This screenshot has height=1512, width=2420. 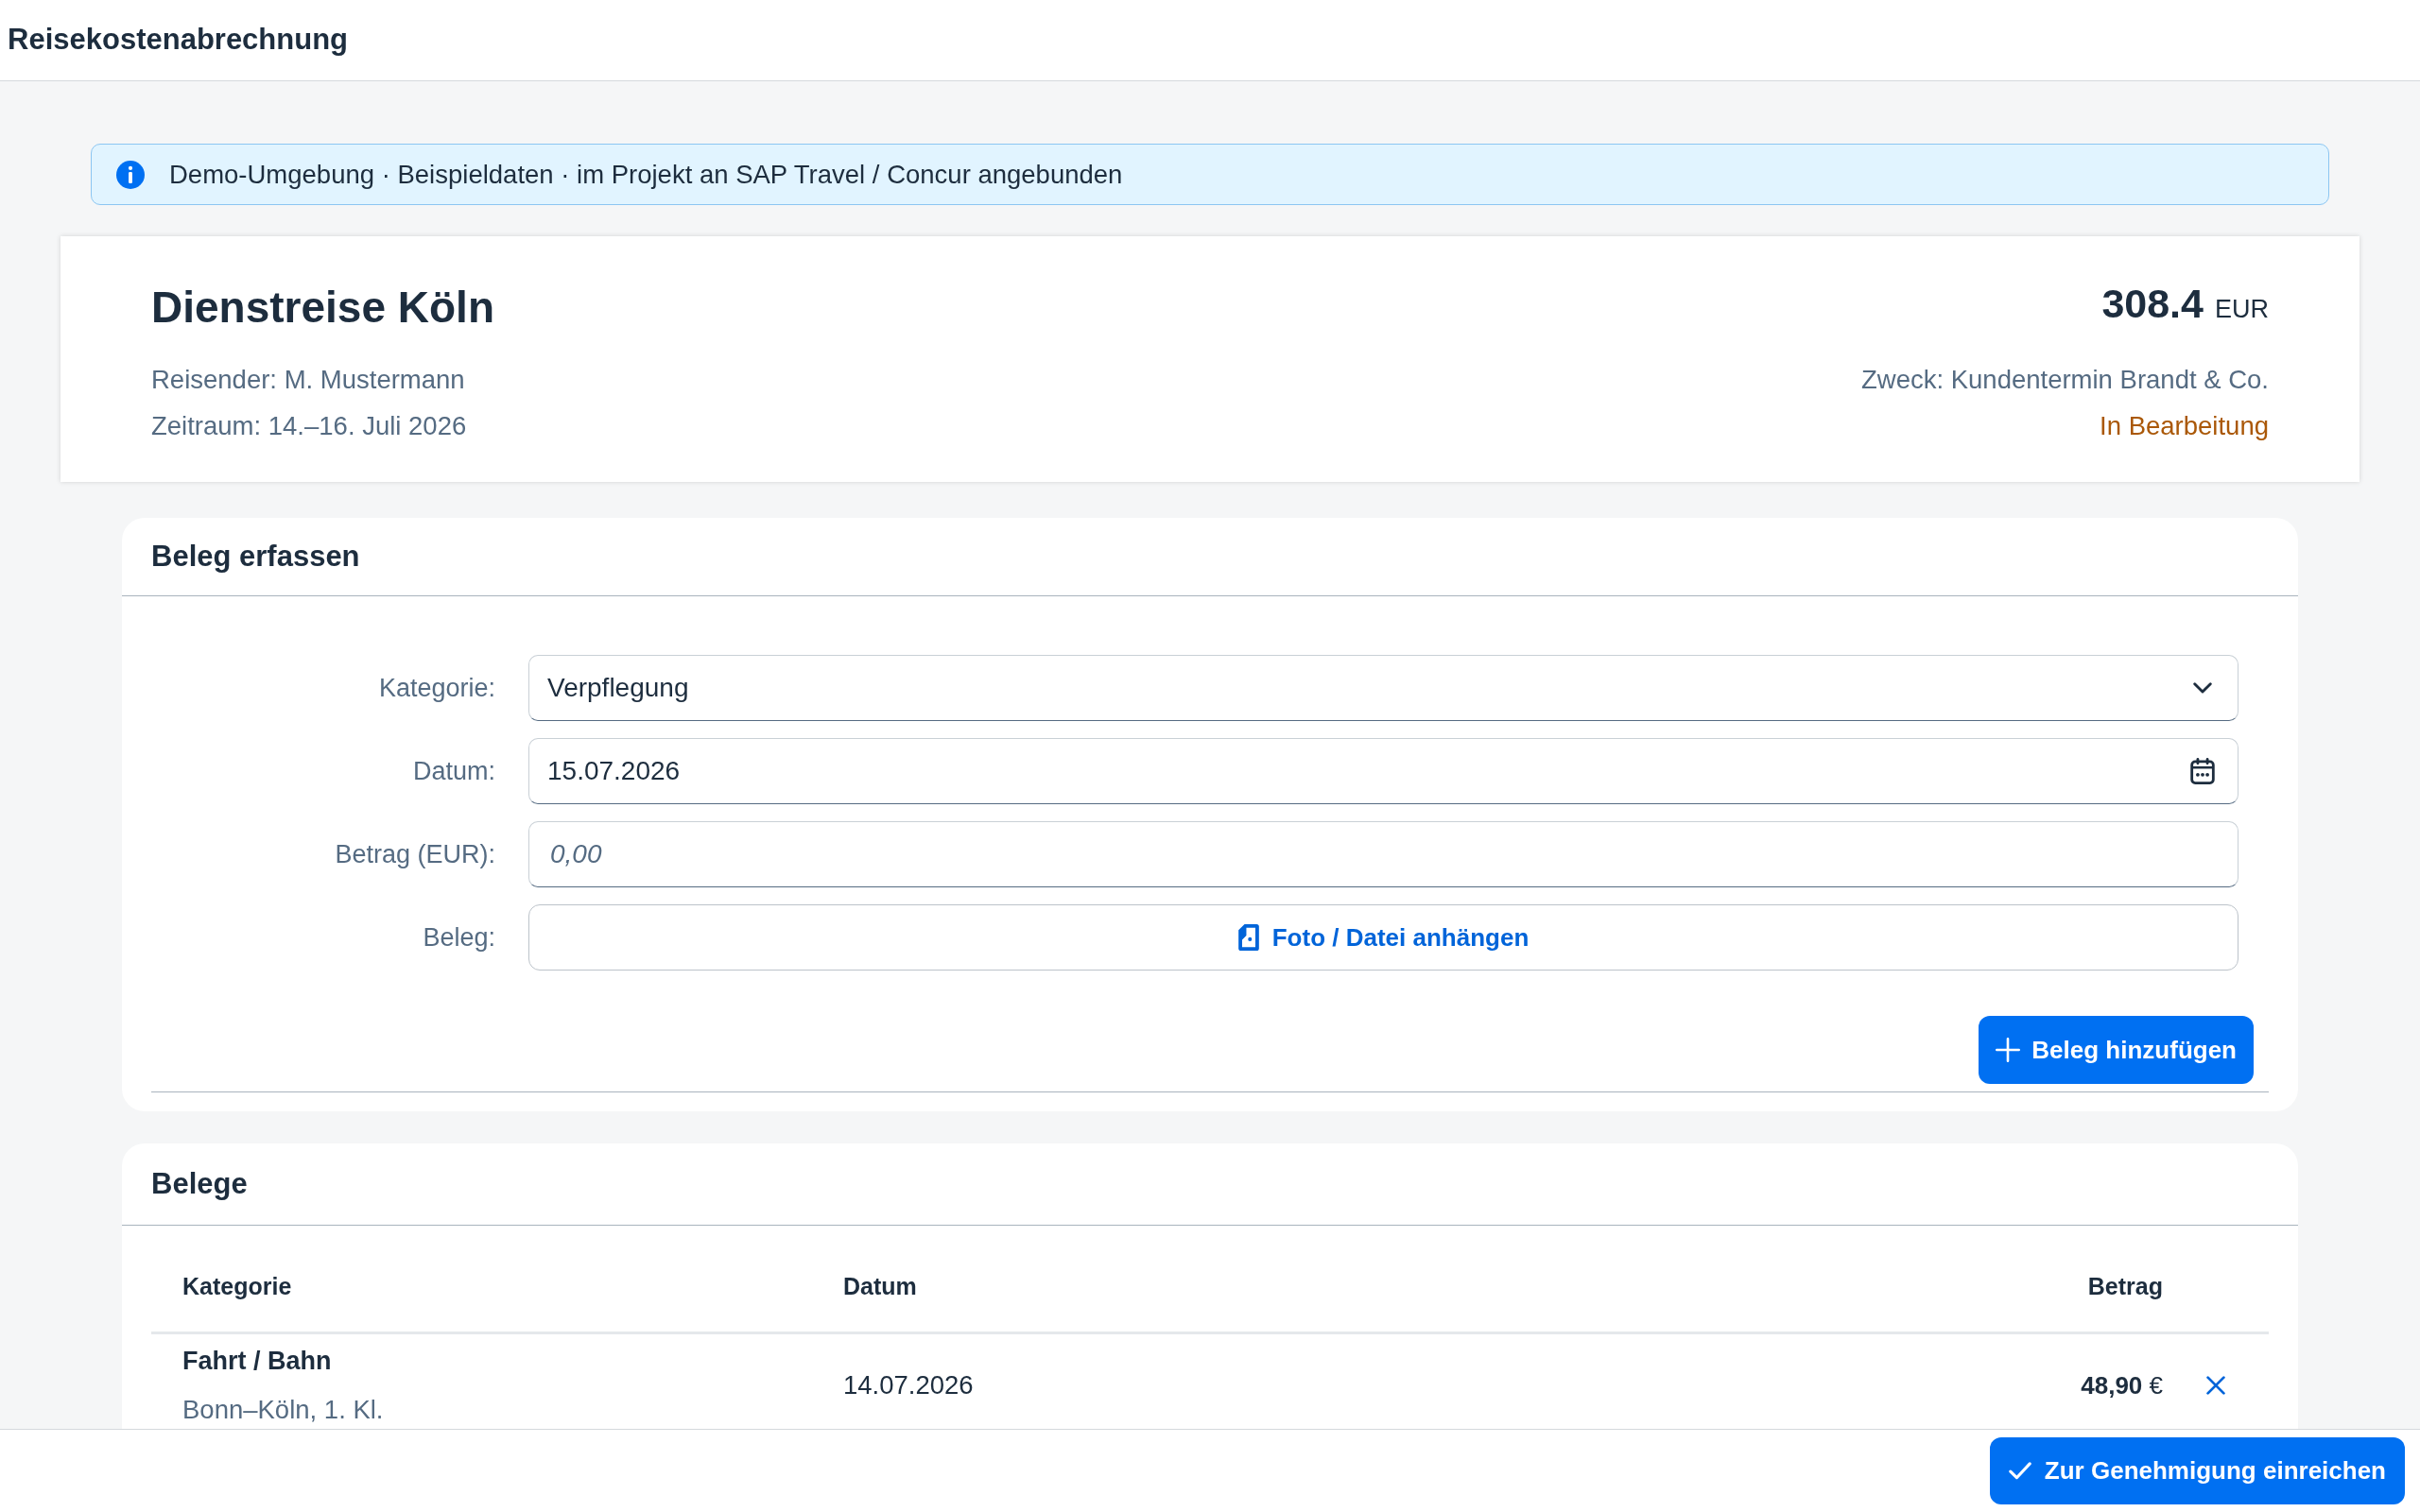 What do you see at coordinates (458, 937) in the screenshot?
I see `field-label: Beleg:` at bounding box center [458, 937].